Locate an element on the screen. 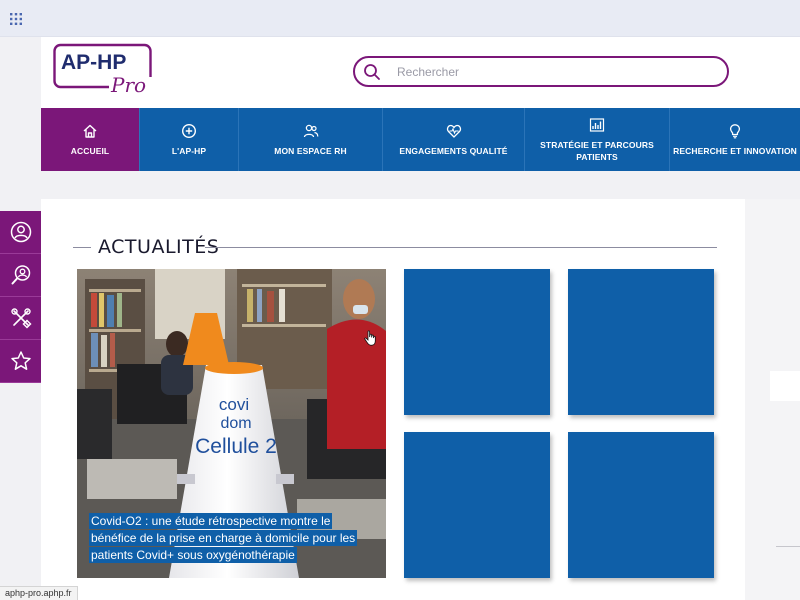  aphp-pro-logo: AP-HP Pro is located at coordinates (105, 69).